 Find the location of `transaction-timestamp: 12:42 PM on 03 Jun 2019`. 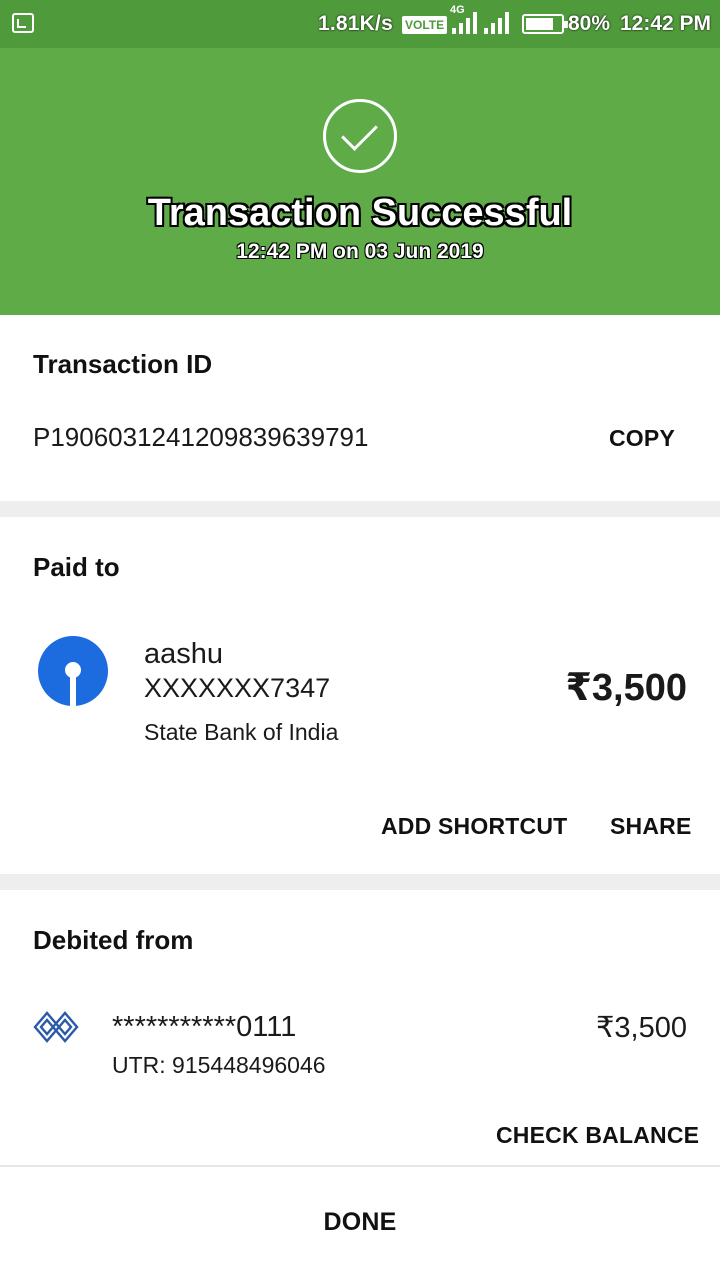

transaction-timestamp: 12:42 PM on 03 Jun 2019 is located at coordinates (360, 251).